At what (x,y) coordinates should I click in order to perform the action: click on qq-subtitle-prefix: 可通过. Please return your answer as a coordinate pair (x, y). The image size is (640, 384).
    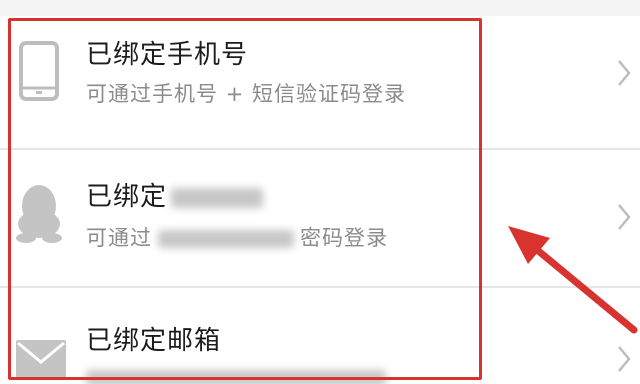
    Looking at the image, I should click on (119, 238).